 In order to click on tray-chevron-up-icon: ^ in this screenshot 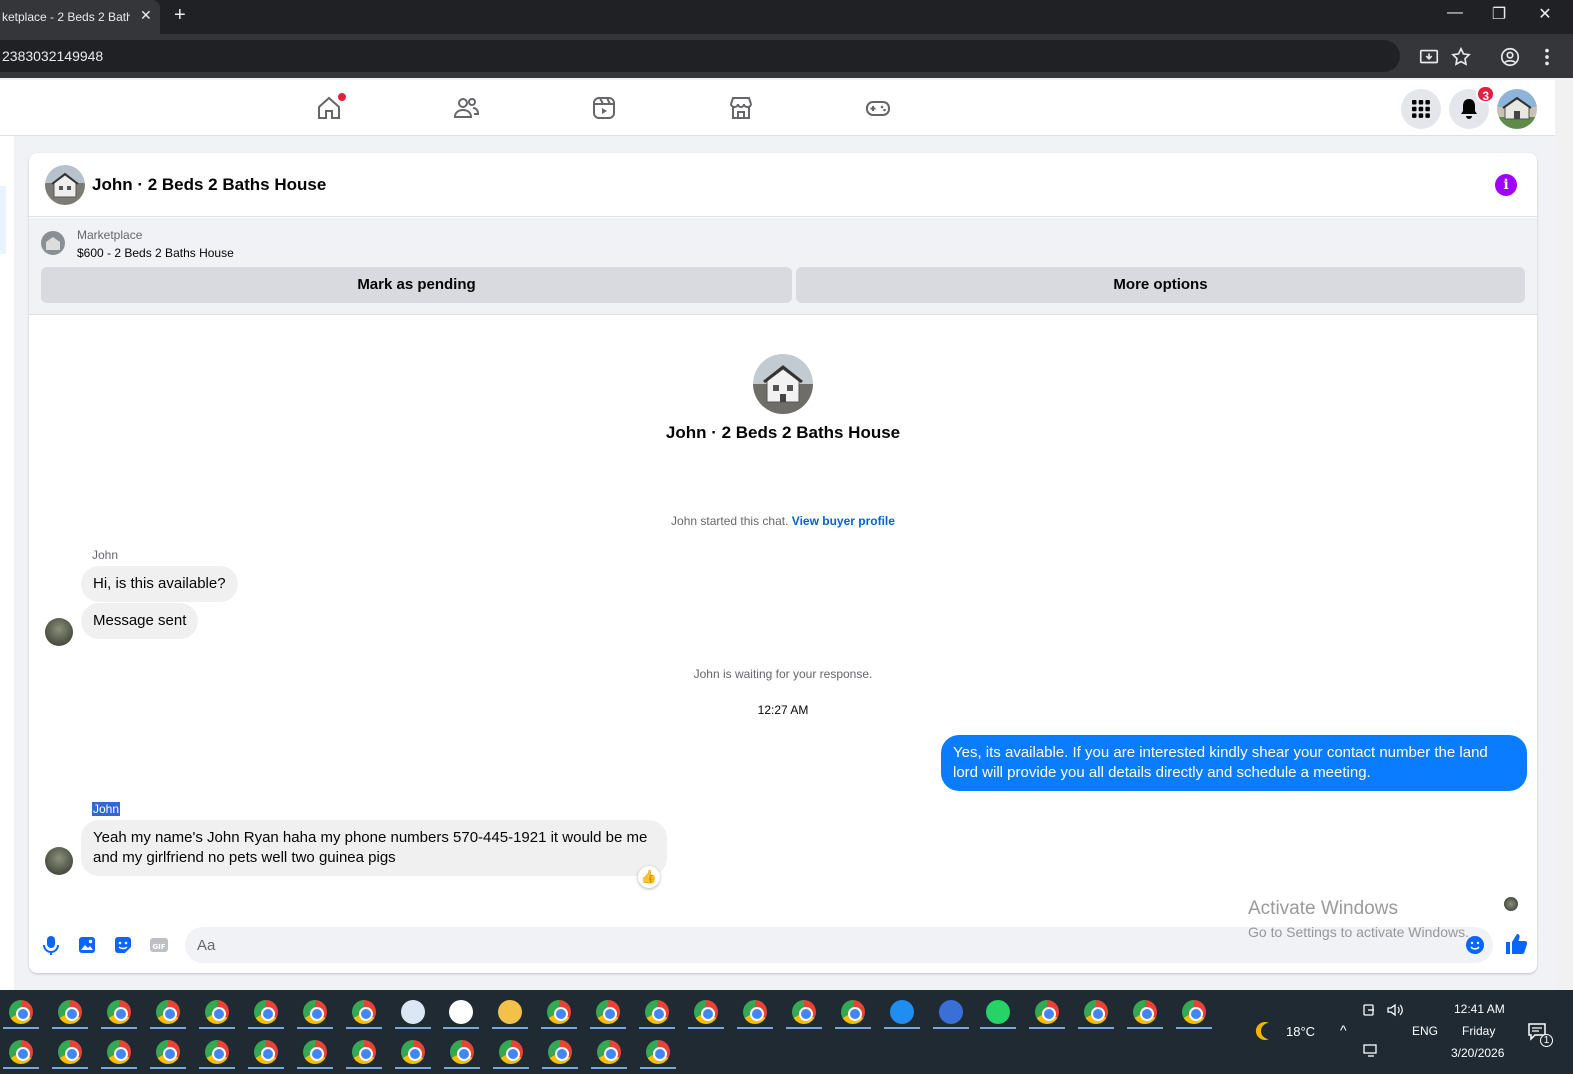, I will do `click(1343, 1030)`.